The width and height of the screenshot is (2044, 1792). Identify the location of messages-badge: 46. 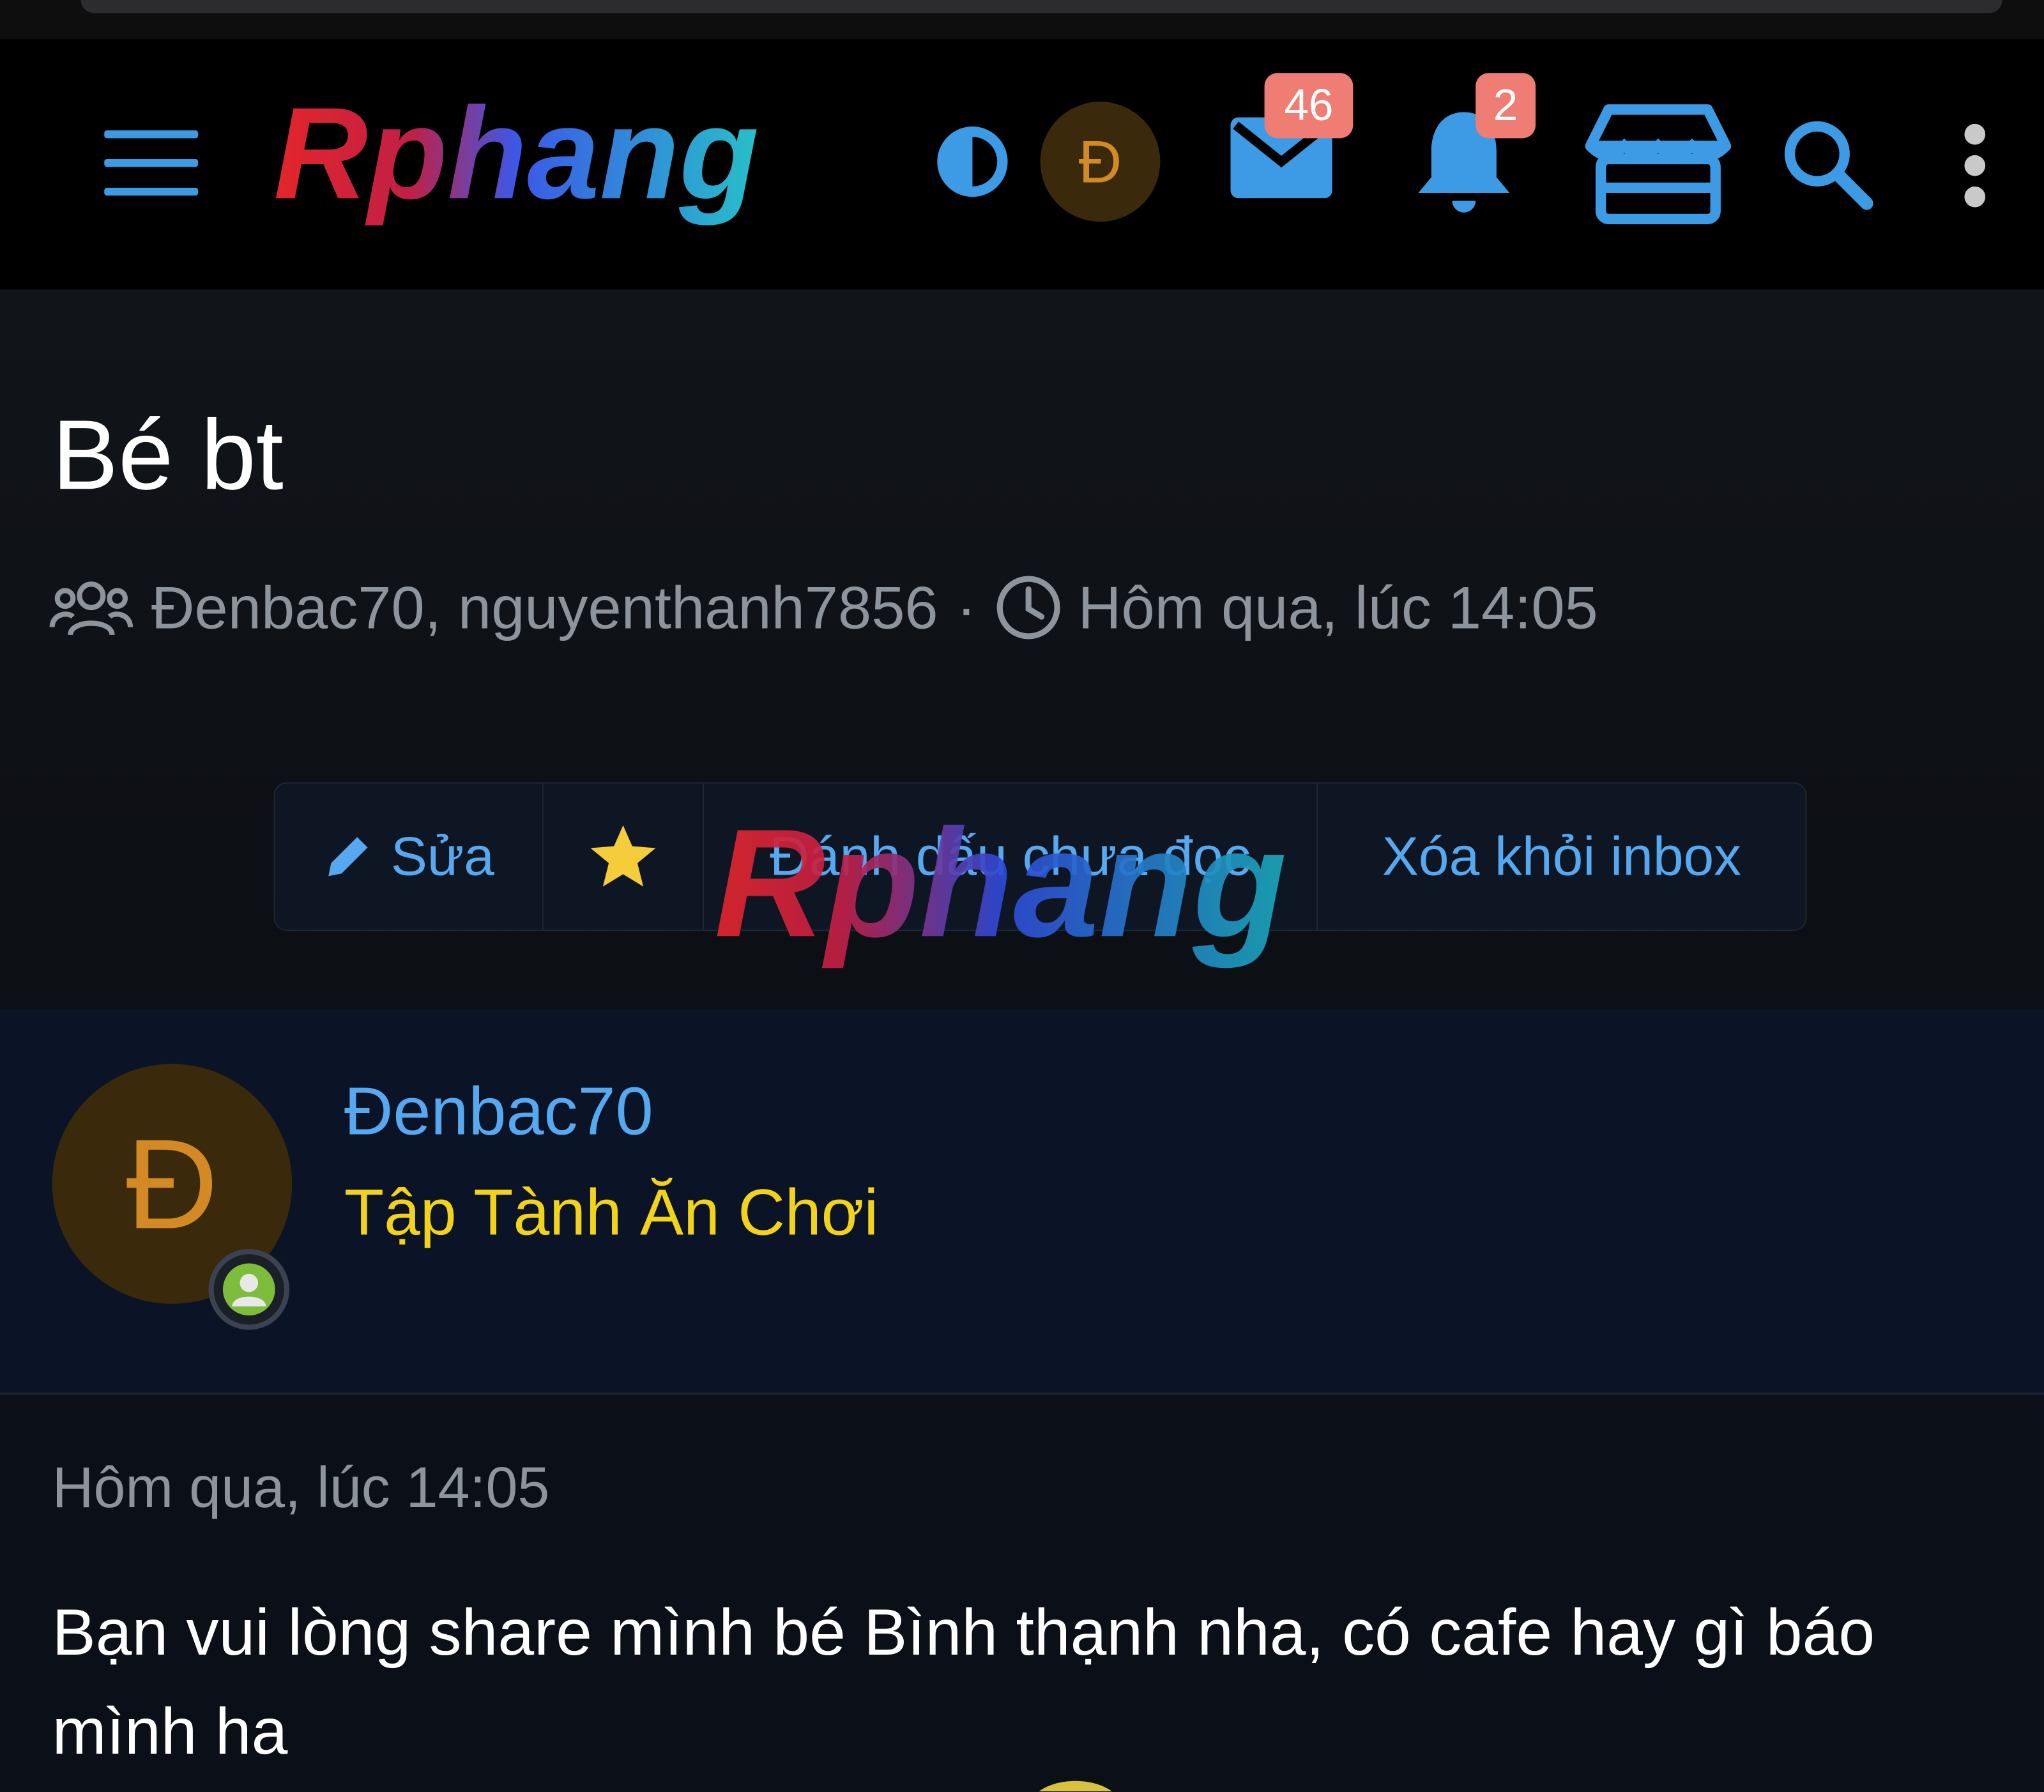
(1309, 106).